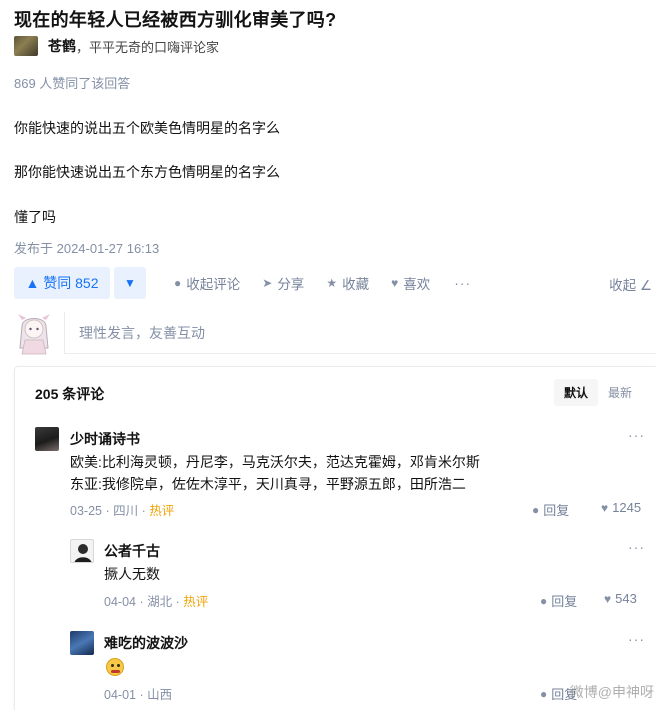 Image resolution: width=656 pixels, height=710 pixels. Describe the element at coordinates (62, 46) in the screenshot. I see `author-name: 苍鹤` at that location.